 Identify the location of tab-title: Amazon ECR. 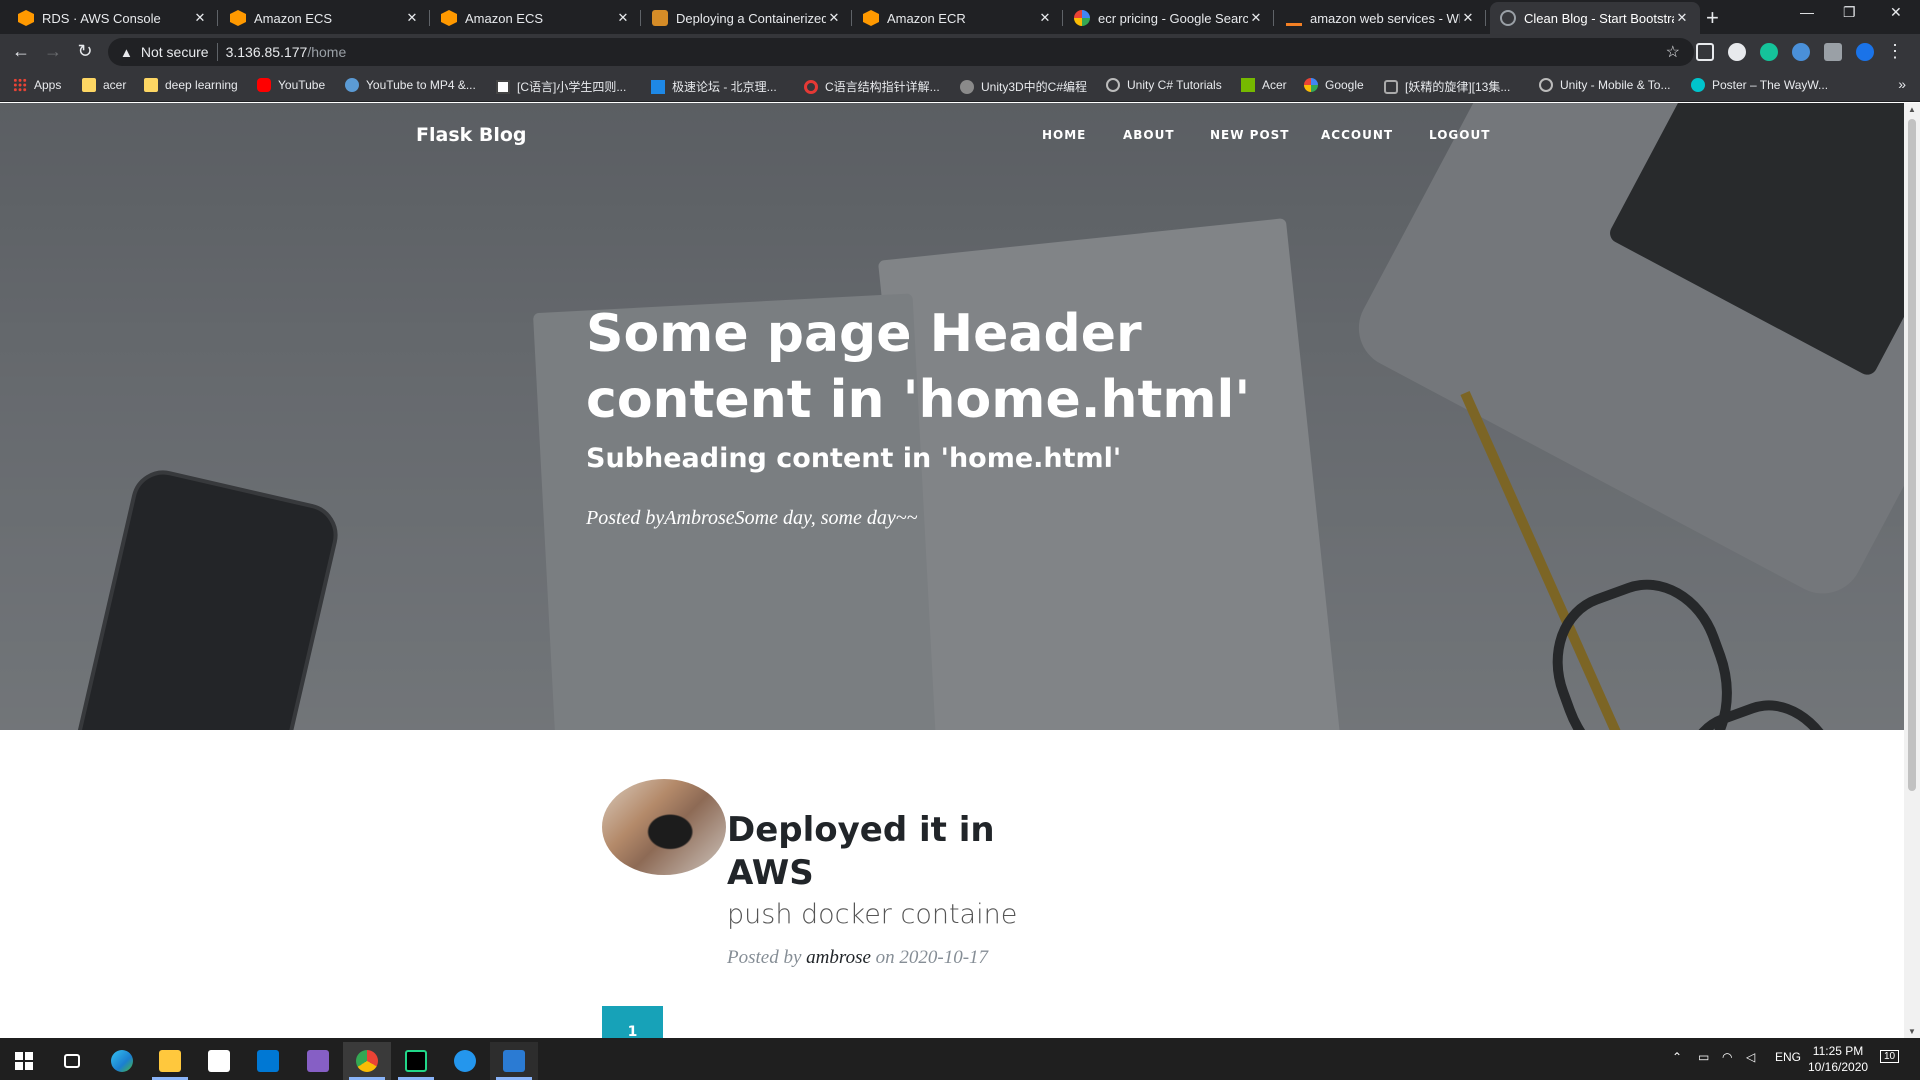
(926, 18).